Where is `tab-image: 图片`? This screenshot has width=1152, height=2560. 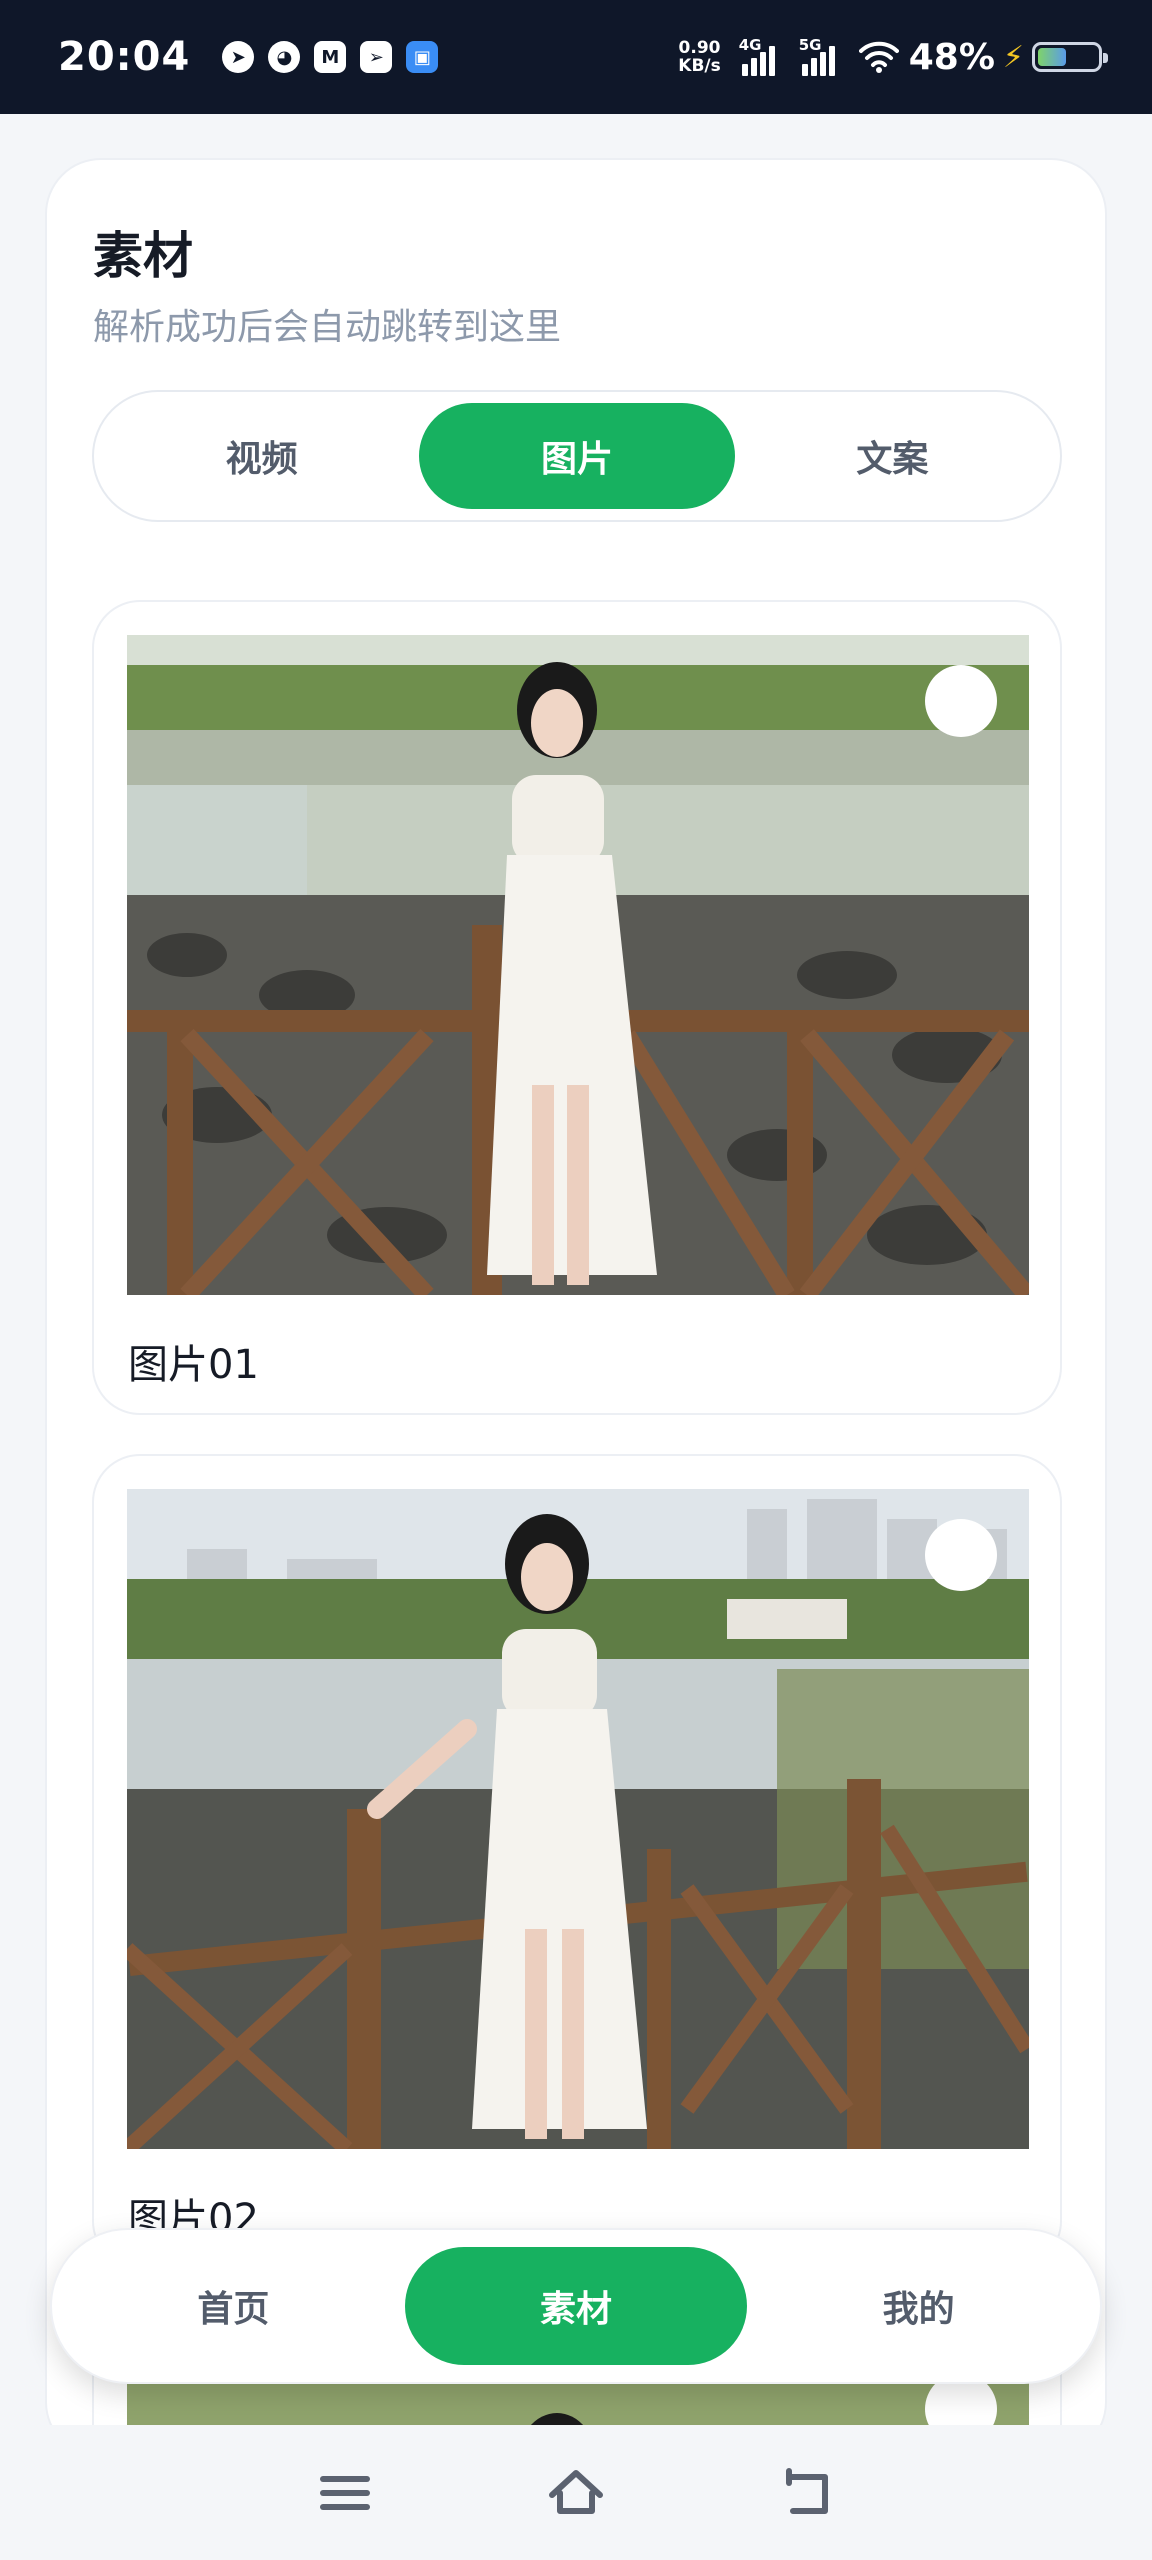
tab-image: 图片 is located at coordinates (577, 456).